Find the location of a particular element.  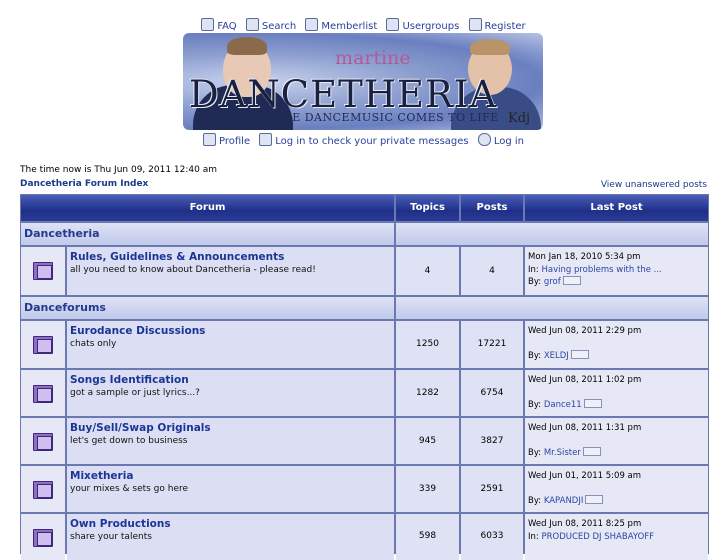

forum-name: Songs Identification is located at coordinates (230, 380).